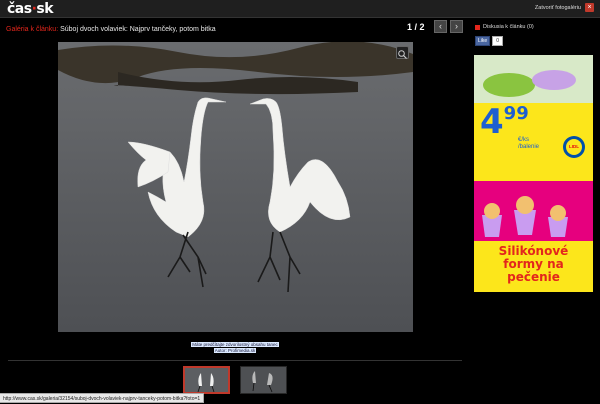  I want to click on next-photo-button: ›, so click(456, 26).